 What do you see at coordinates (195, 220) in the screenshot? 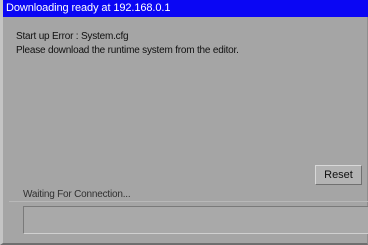
I see `connection-status-panel` at bounding box center [195, 220].